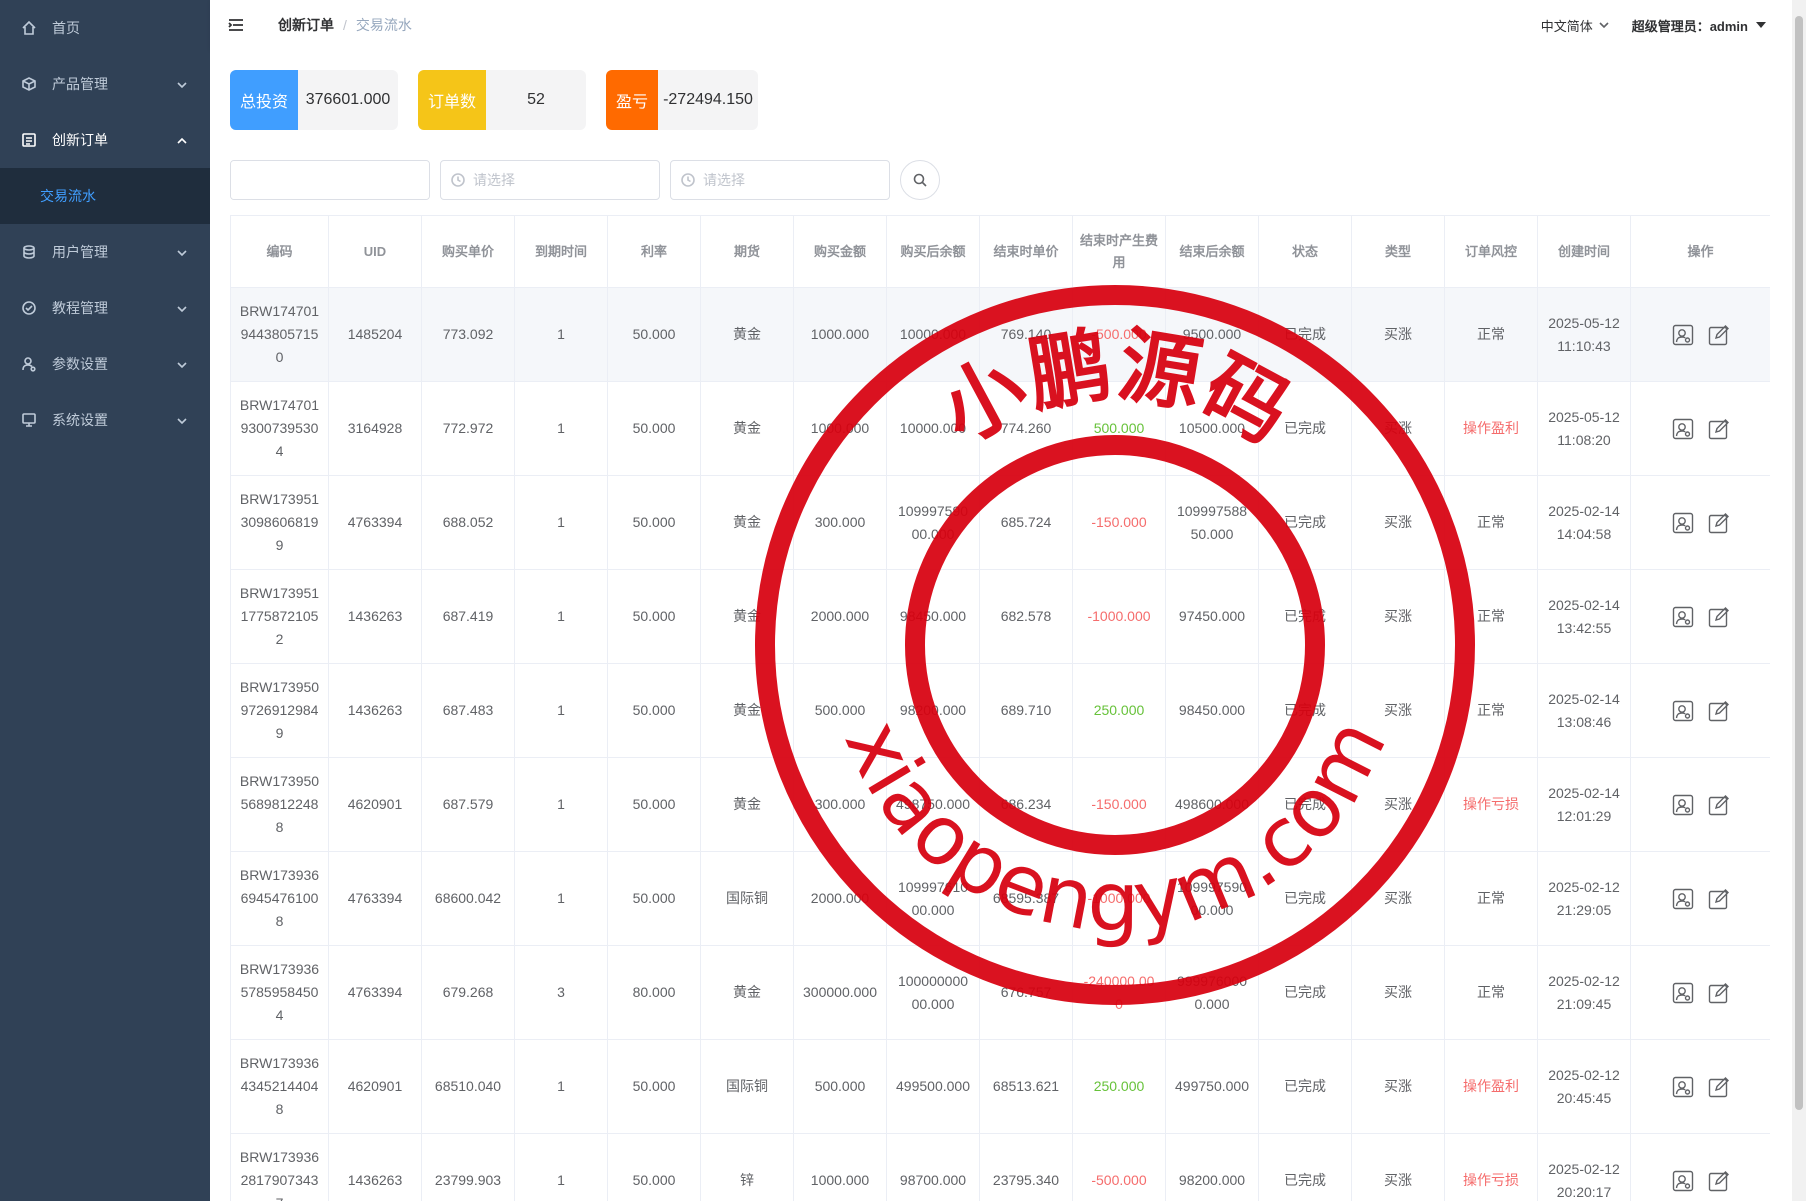 This screenshot has height=1201, width=1806. Describe the element at coordinates (375, 1086) in the screenshot. I see `cell-uid: 4620901` at that location.